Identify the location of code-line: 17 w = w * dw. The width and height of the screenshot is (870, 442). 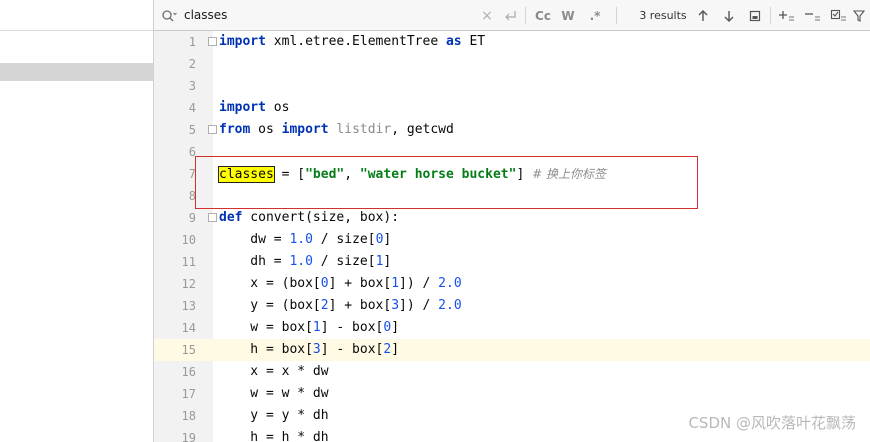
(512, 394).